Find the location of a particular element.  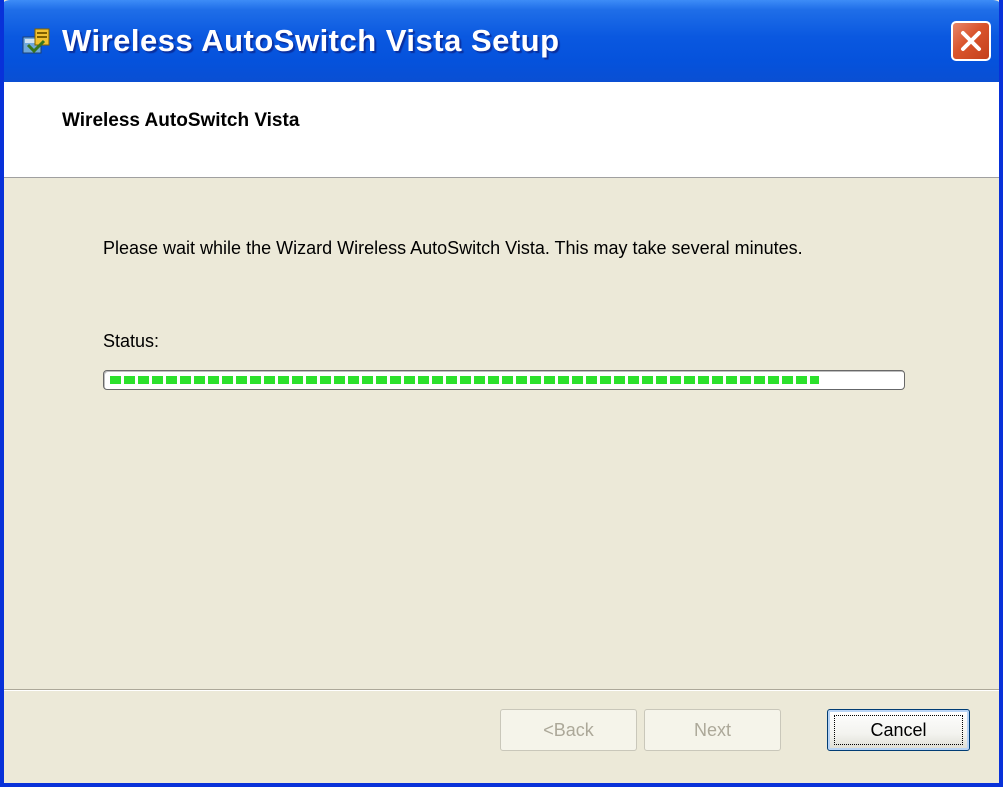

close-button is located at coordinates (971, 41).